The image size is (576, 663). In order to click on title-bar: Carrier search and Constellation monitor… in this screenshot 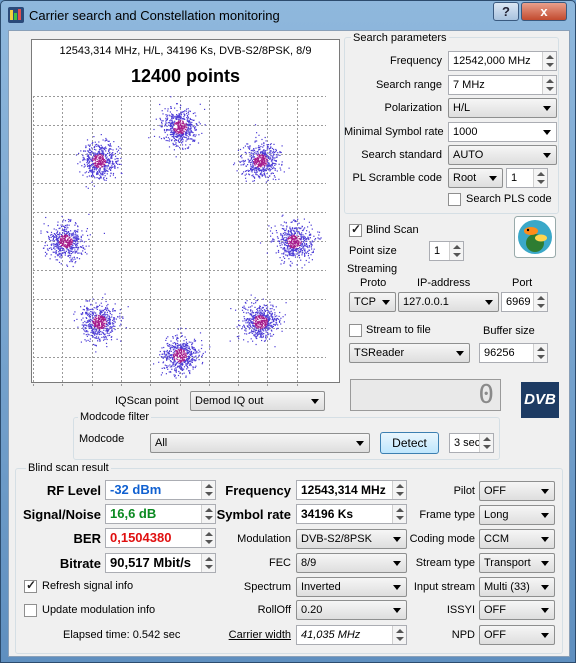, I will do `click(288, 15)`.